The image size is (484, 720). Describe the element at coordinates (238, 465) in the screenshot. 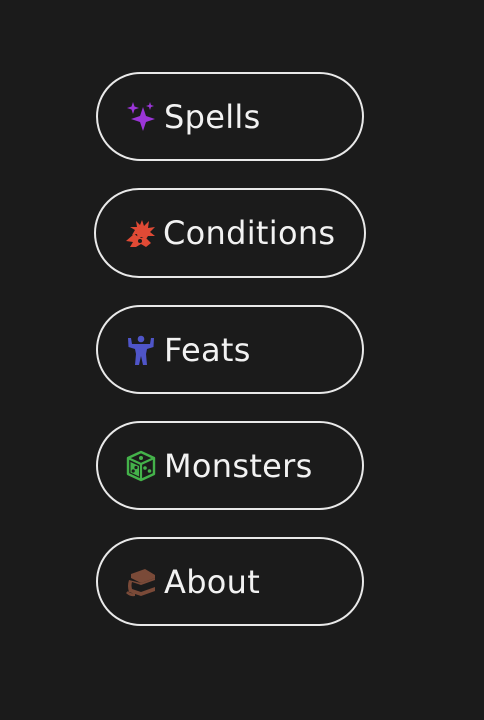

I see `monsters-label: Monsters` at that location.